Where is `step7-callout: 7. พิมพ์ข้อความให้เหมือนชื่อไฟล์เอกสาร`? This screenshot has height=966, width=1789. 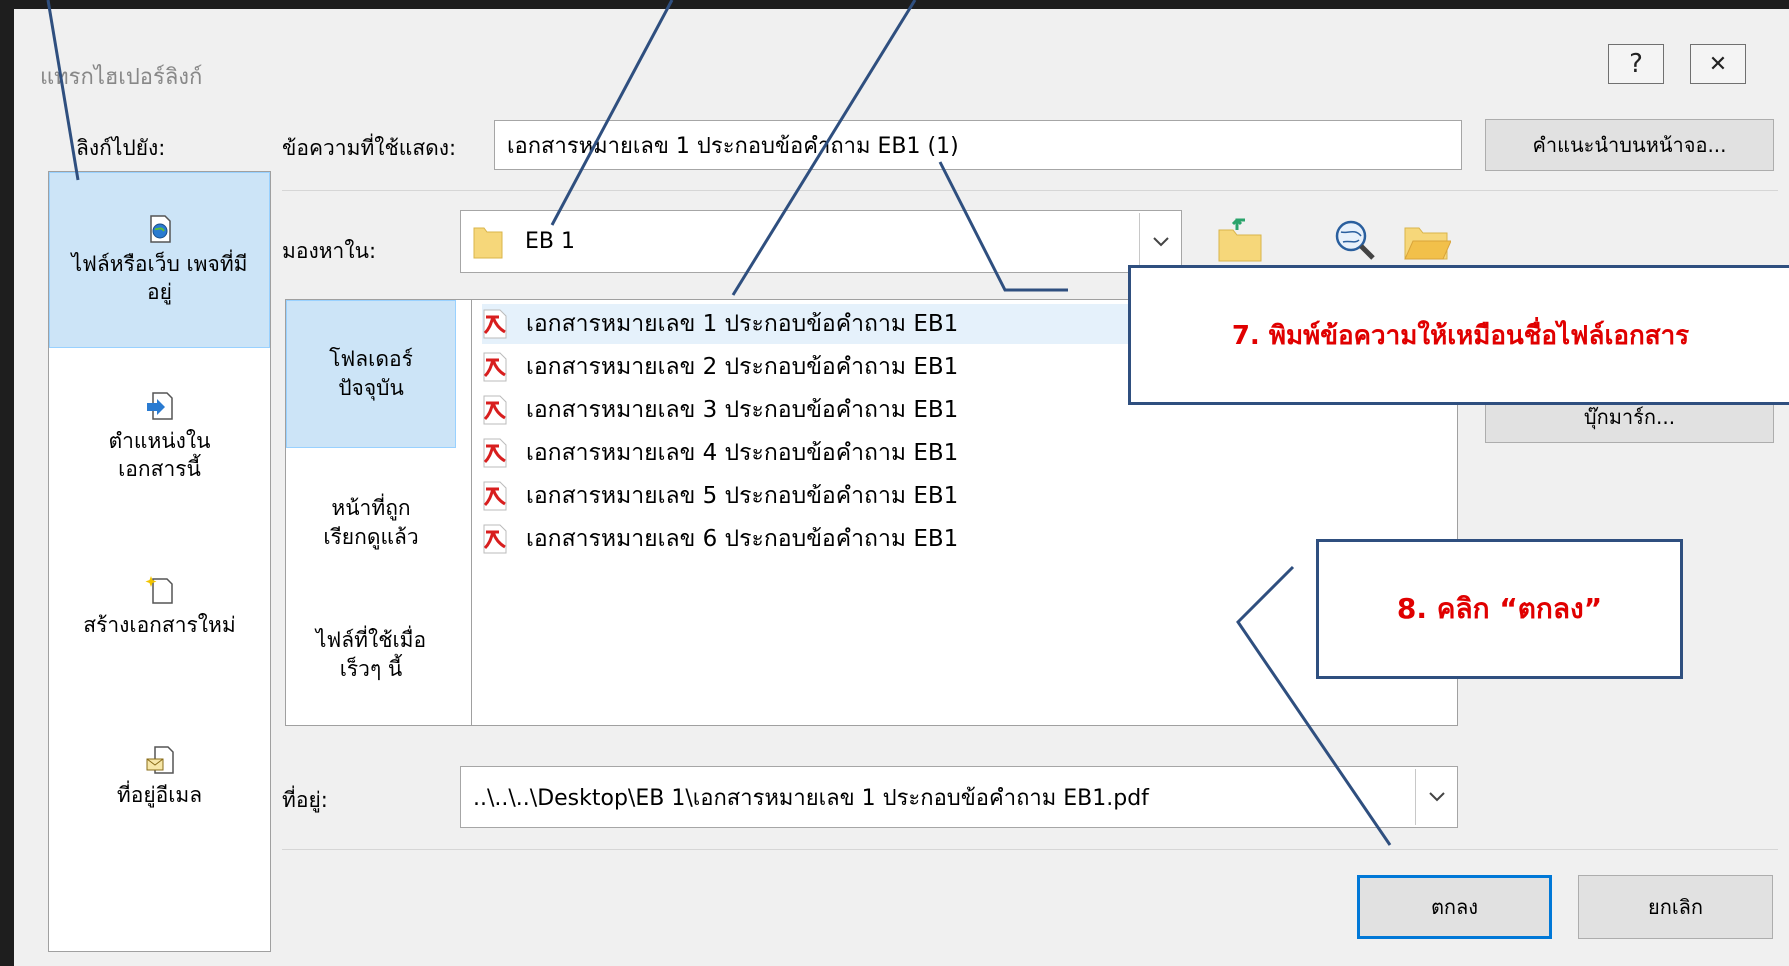 step7-callout: 7. พิมพ์ข้อความให้เหมือนชื่อไฟล์เอกสาร is located at coordinates (1458, 335).